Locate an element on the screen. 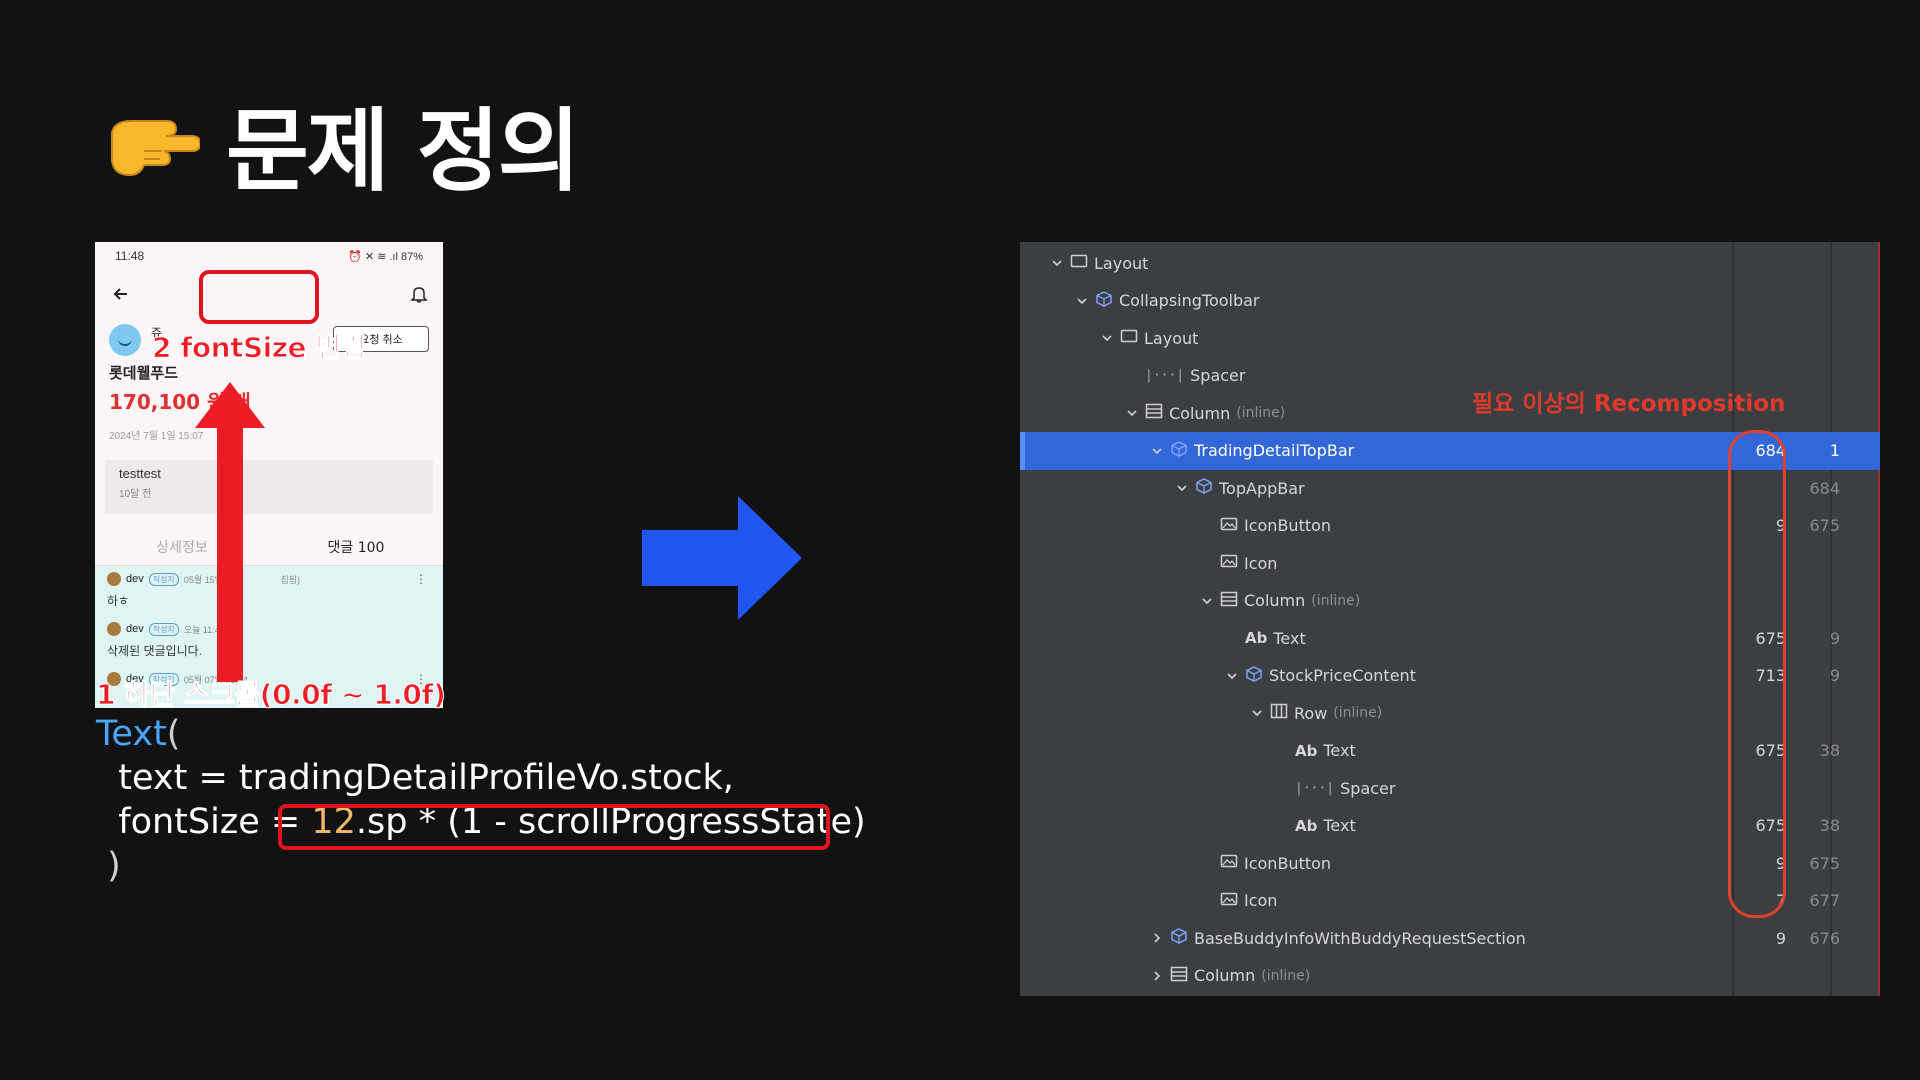  skip-count: 684 is located at coordinates (1824, 488).